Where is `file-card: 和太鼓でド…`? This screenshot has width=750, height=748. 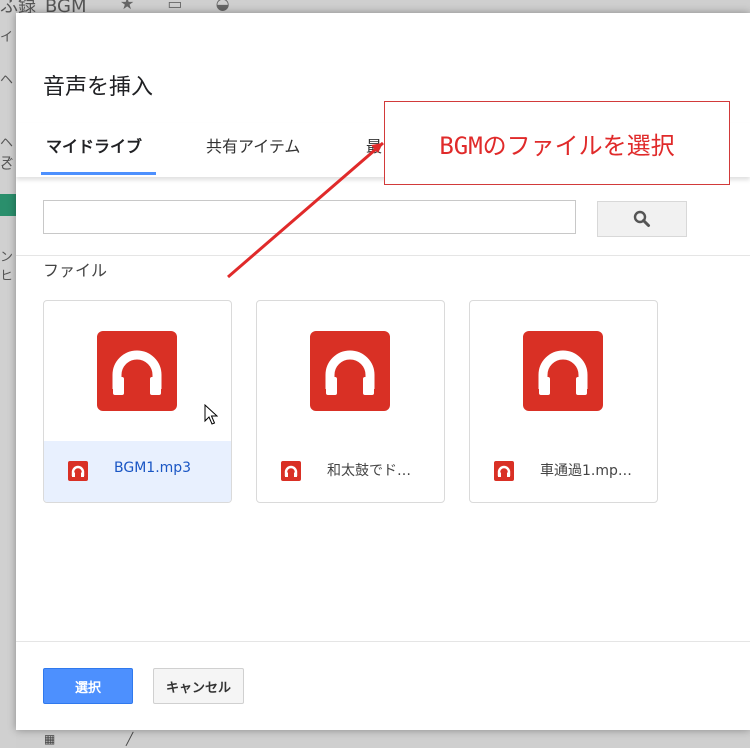 file-card: 和太鼓でド… is located at coordinates (350, 401).